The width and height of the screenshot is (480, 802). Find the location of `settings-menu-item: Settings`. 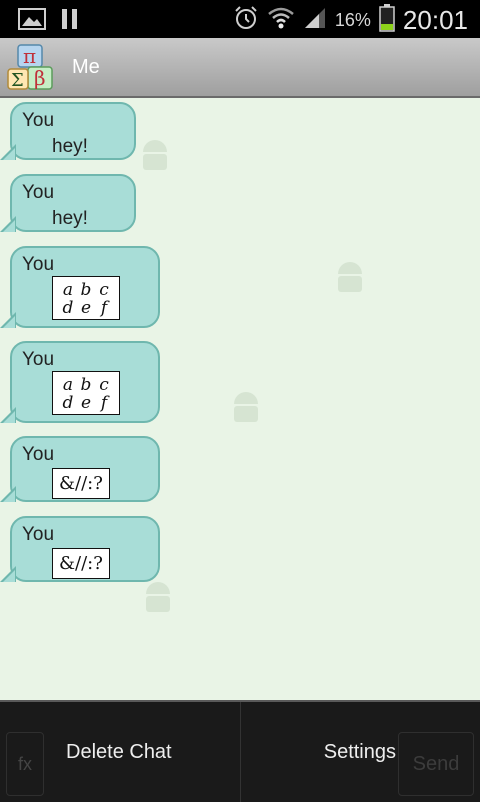

settings-menu-item: Settings is located at coordinates (359, 752).